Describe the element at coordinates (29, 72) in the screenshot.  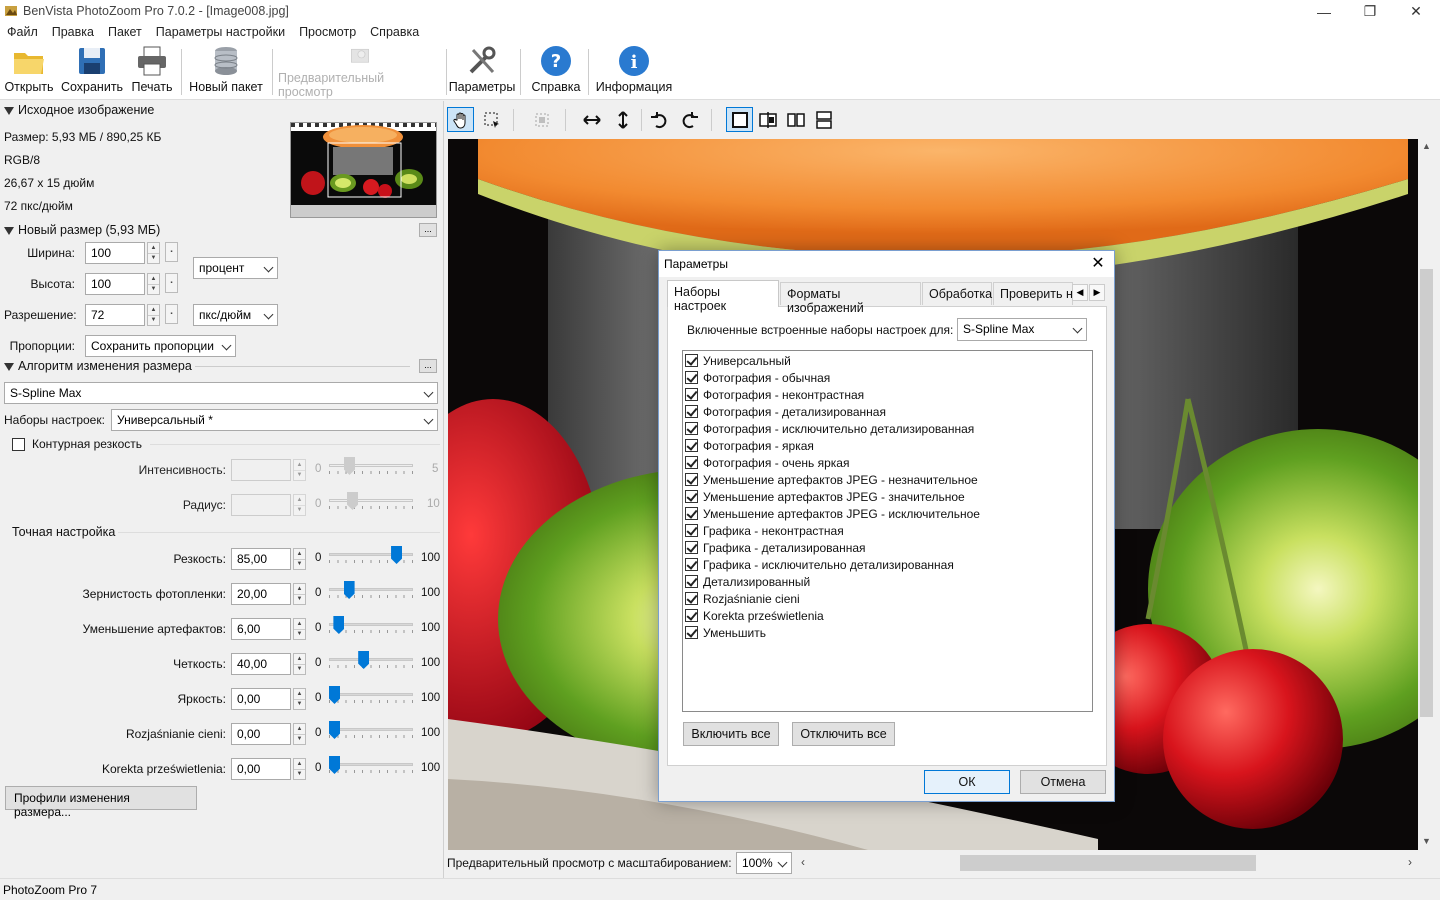
I see `open-button: Открыть` at that location.